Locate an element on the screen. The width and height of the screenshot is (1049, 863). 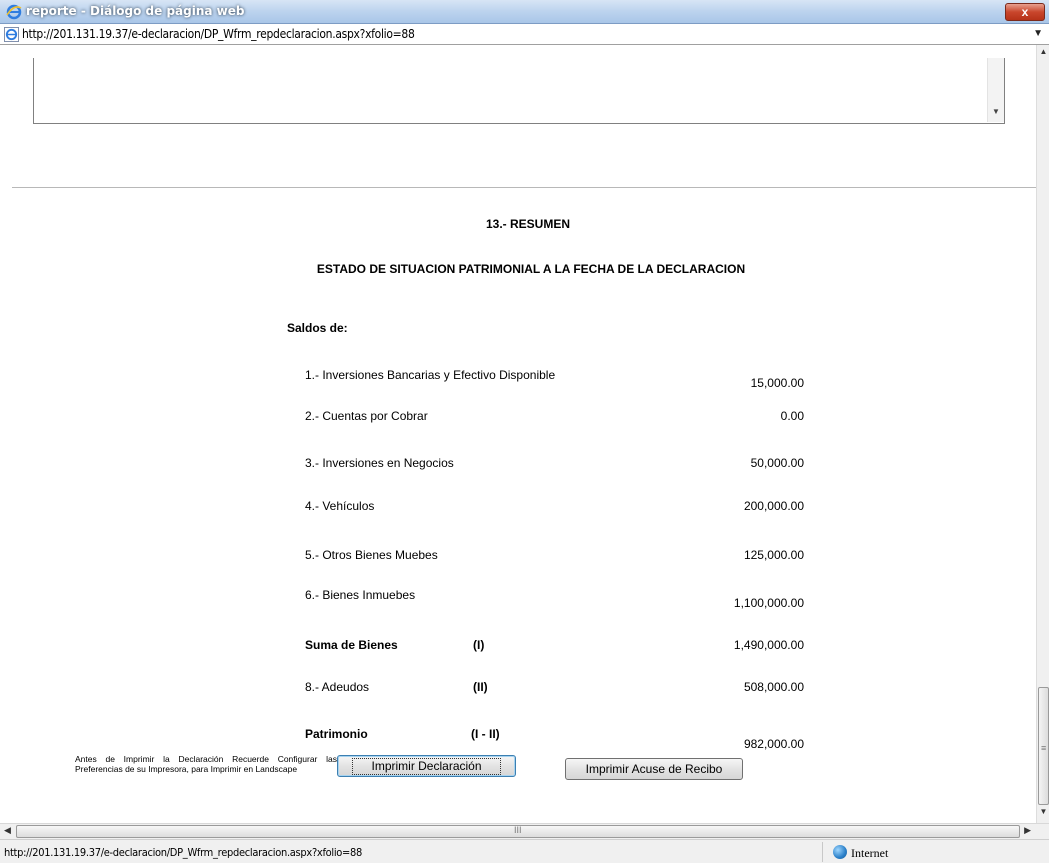
close-button: x is located at coordinates (1025, 12).